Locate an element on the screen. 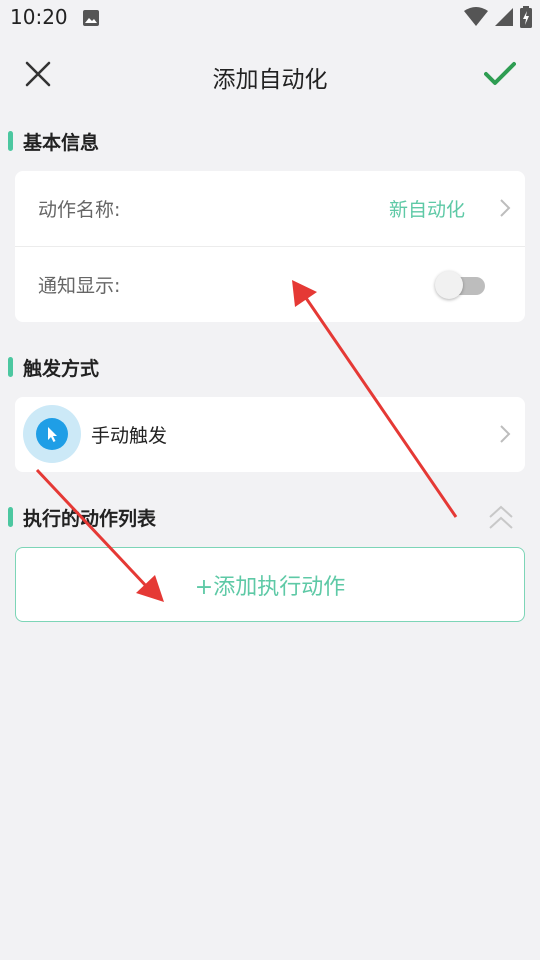 This screenshot has height=960, width=540. image-icon is located at coordinates (91, 20).